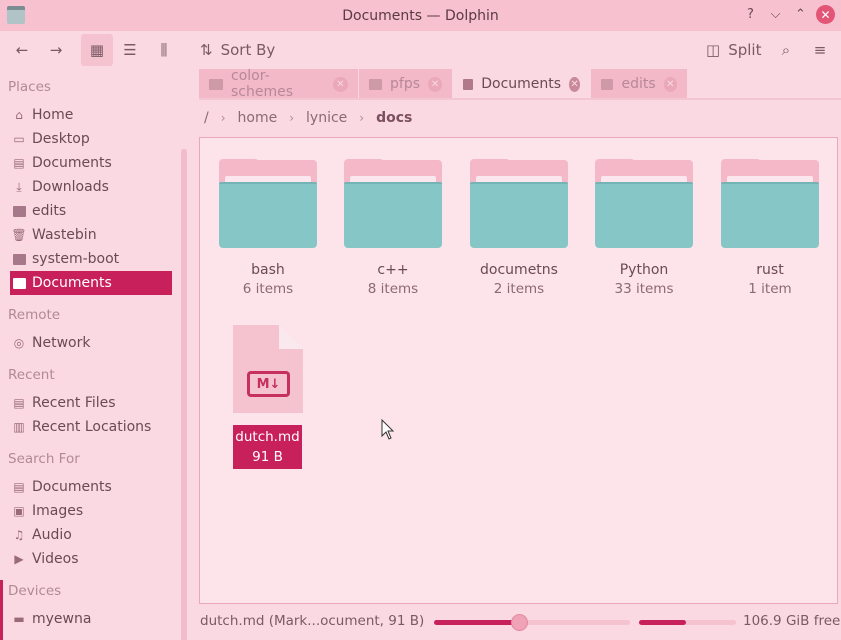 The width and height of the screenshot is (841, 640). Describe the element at coordinates (519, 270) in the screenshot. I see `folder-name: documetns` at that location.